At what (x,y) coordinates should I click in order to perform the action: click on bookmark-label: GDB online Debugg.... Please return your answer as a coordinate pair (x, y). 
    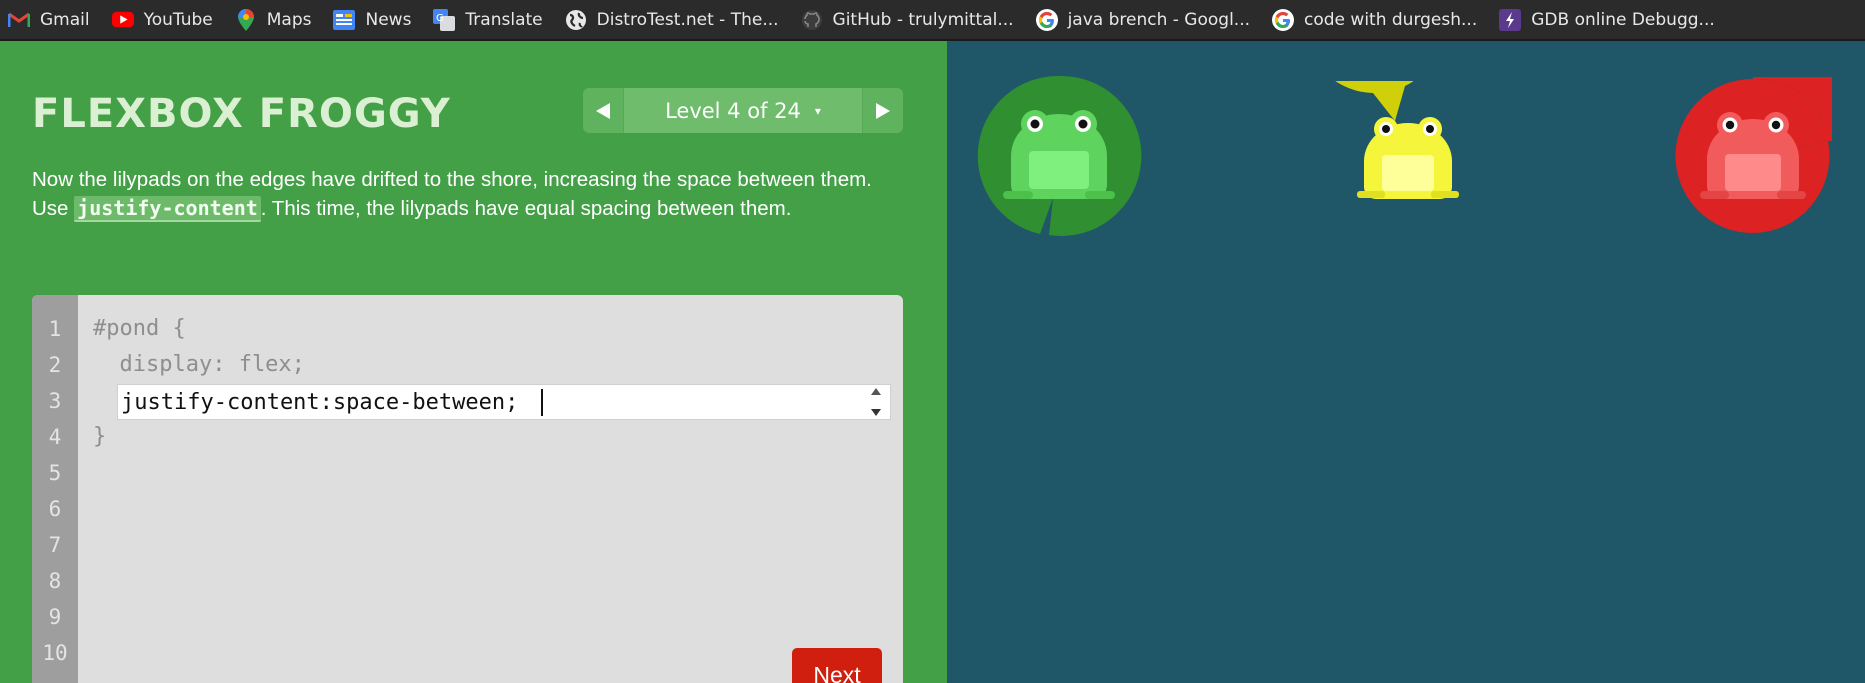
    Looking at the image, I should click on (1623, 19).